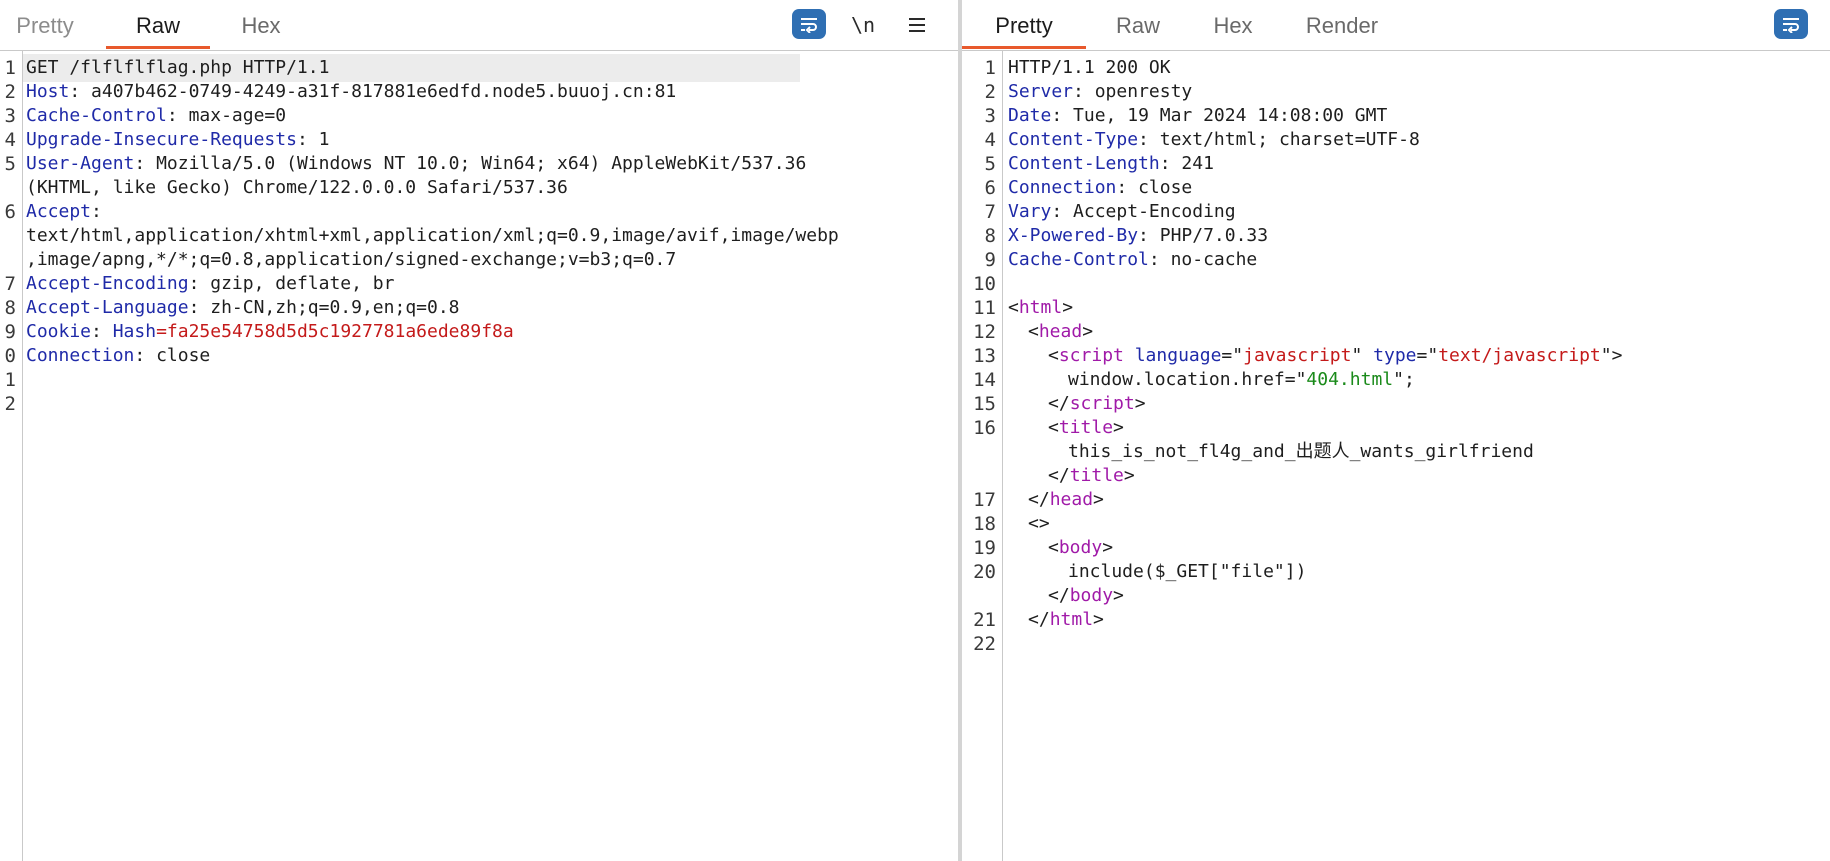 Image resolution: width=1830 pixels, height=861 pixels. I want to click on code-token: text/javascript, so click(1519, 355).